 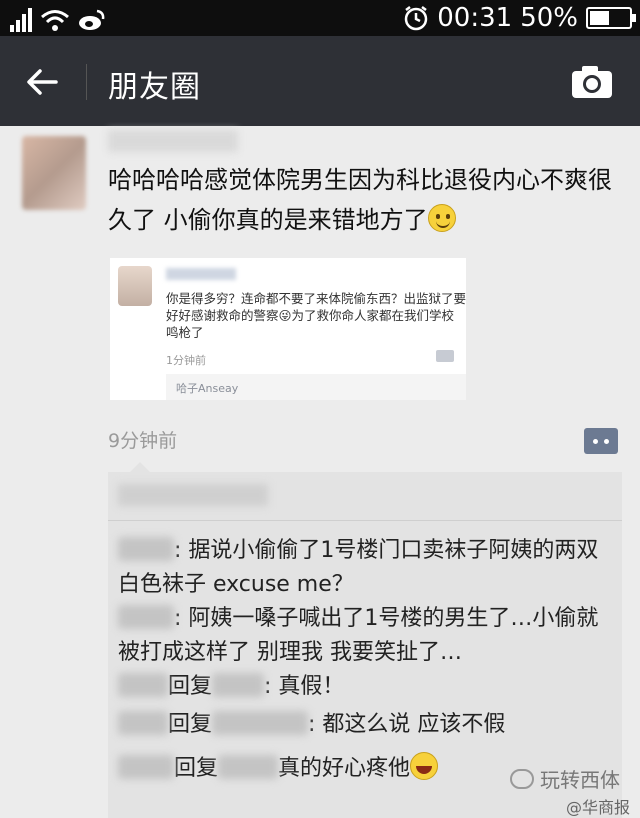 I want to click on embedded-comment-preview: 哈子Anseay, so click(x=316, y=387).